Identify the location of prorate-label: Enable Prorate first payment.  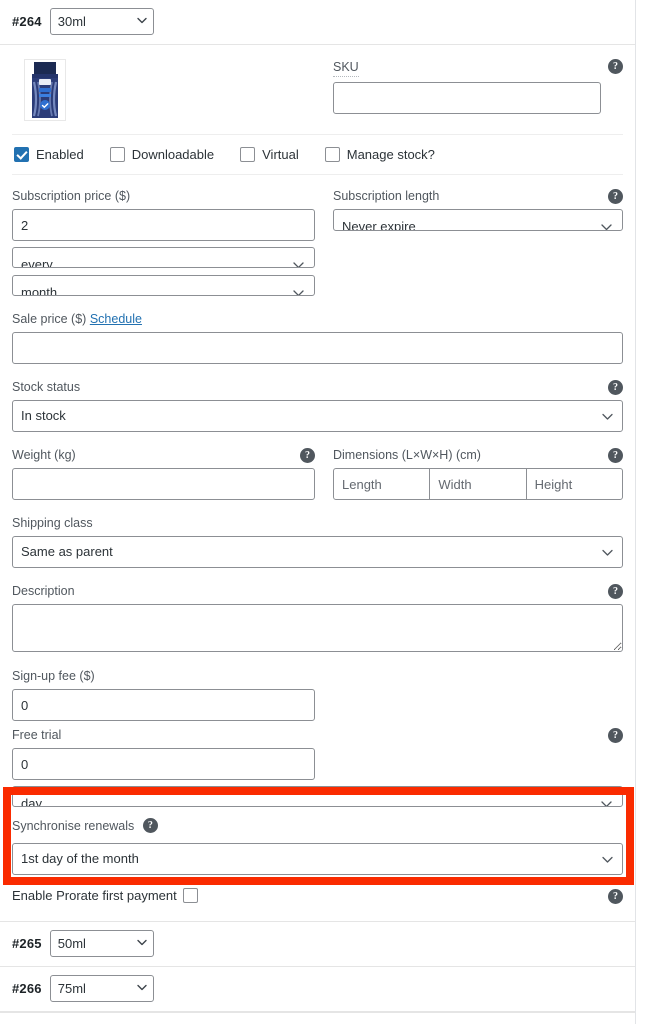
(94, 895).